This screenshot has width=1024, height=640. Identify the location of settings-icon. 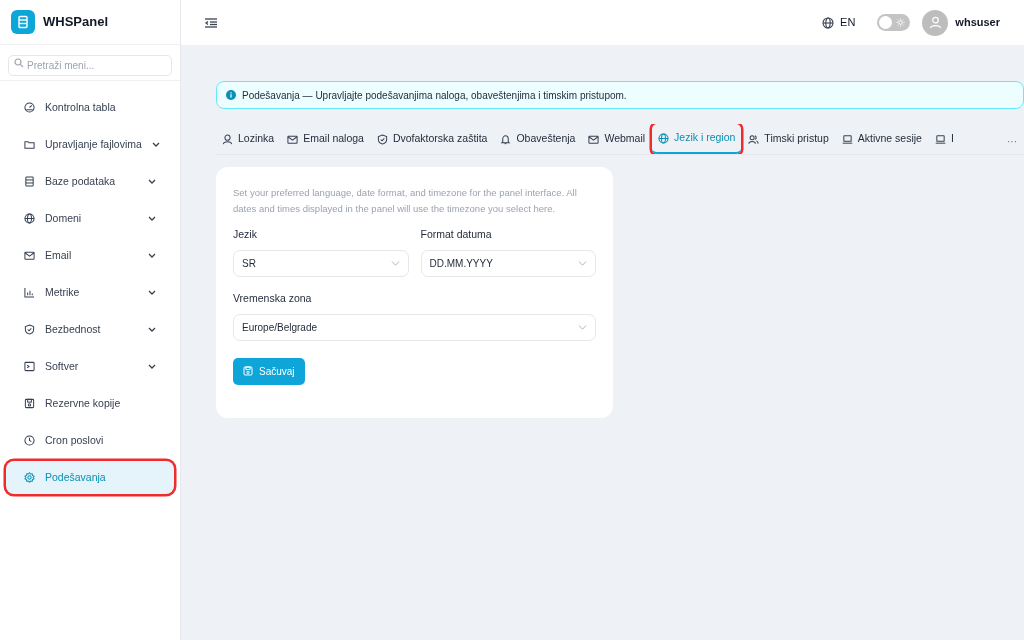
(29, 477).